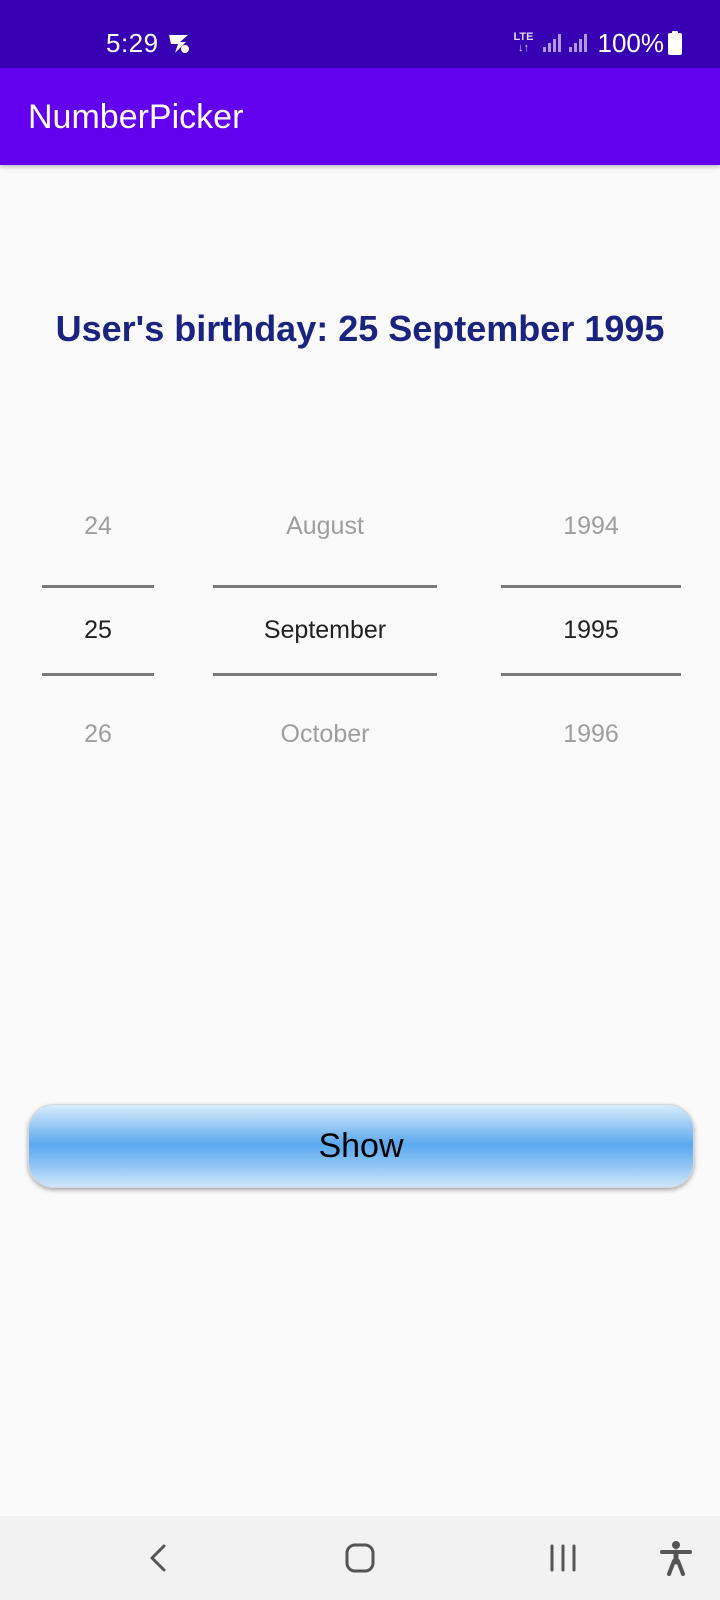  I want to click on birthday-text: User's birthday: 25 September 1995, so click(360, 328).